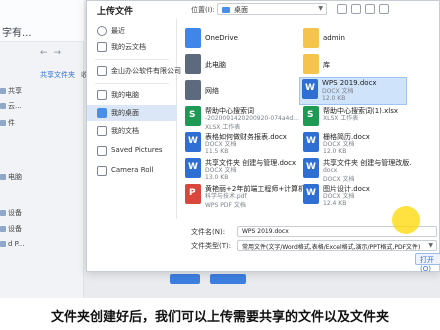 Image resolution: width=440 pixels, height=330 pixels. Describe the element at coordinates (242, 143) in the screenshot. I see `file-item: 表格如何做财务报表.docx DOCX 文档 11.5 KB` at that location.